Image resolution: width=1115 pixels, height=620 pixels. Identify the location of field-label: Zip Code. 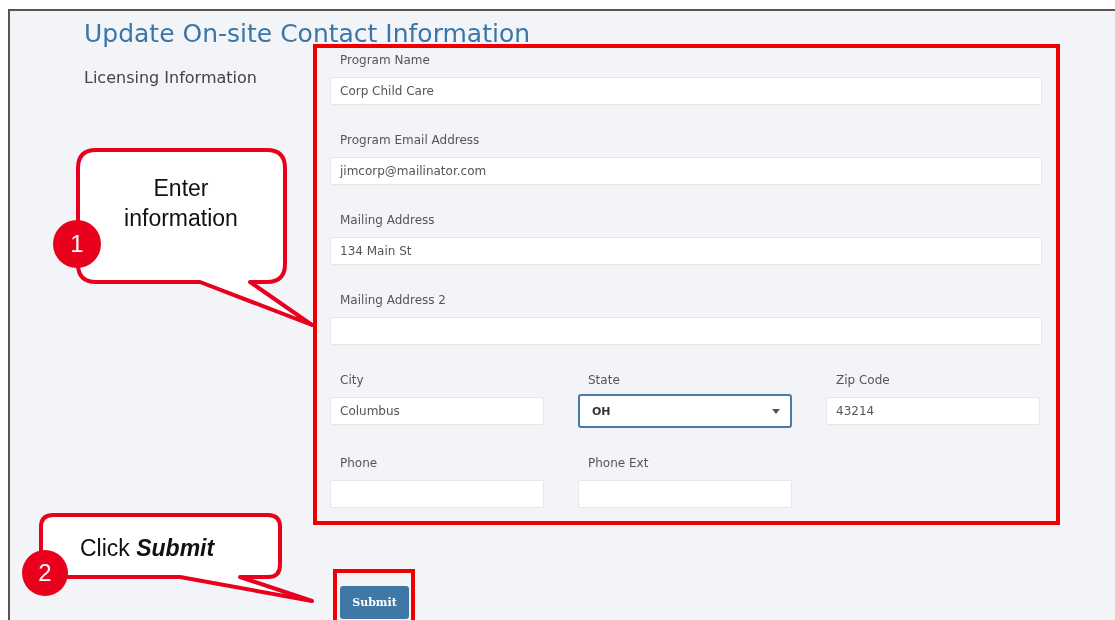
(862, 380).